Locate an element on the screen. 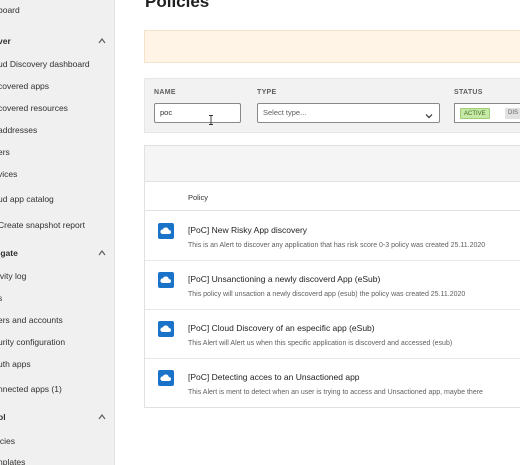 This screenshot has width=520, height=465. sidebar-item-create-snapshot-report: Create snapshot report is located at coordinates (57, 225).